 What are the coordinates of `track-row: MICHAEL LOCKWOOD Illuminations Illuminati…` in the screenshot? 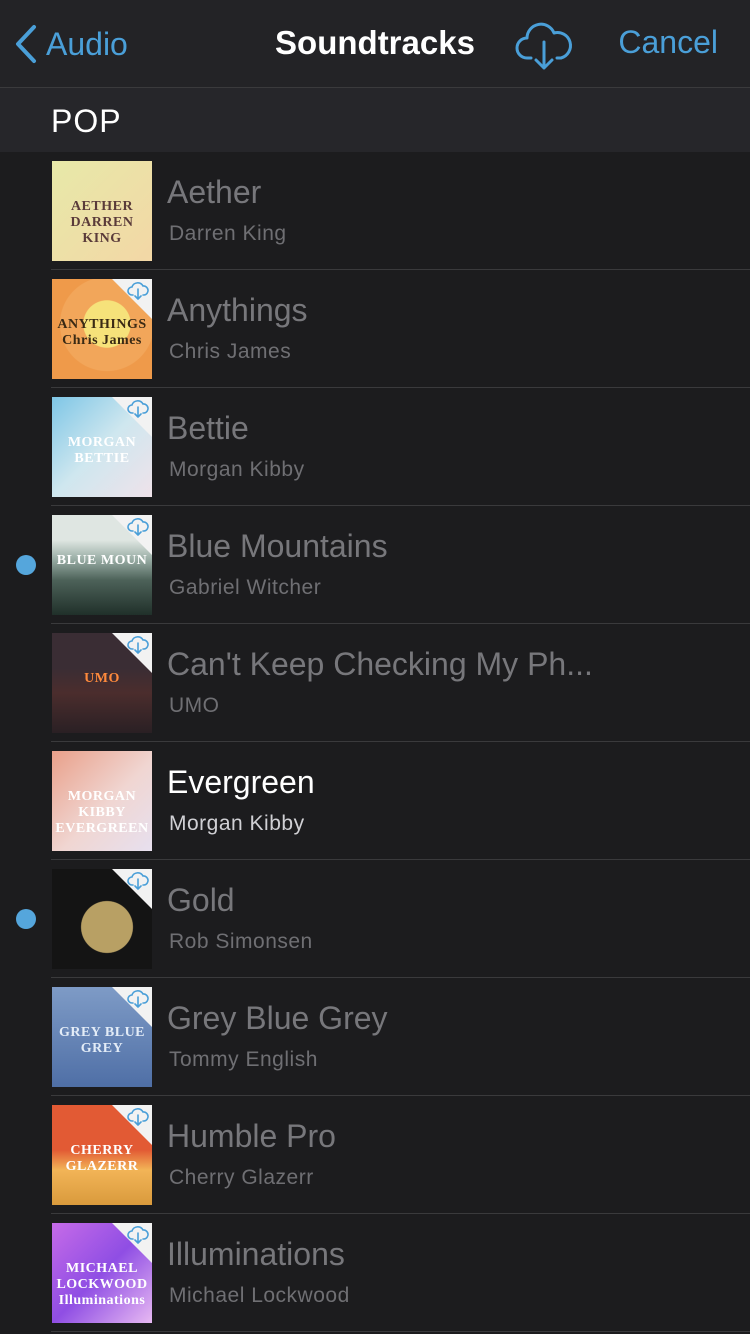 It's located at (375, 1273).